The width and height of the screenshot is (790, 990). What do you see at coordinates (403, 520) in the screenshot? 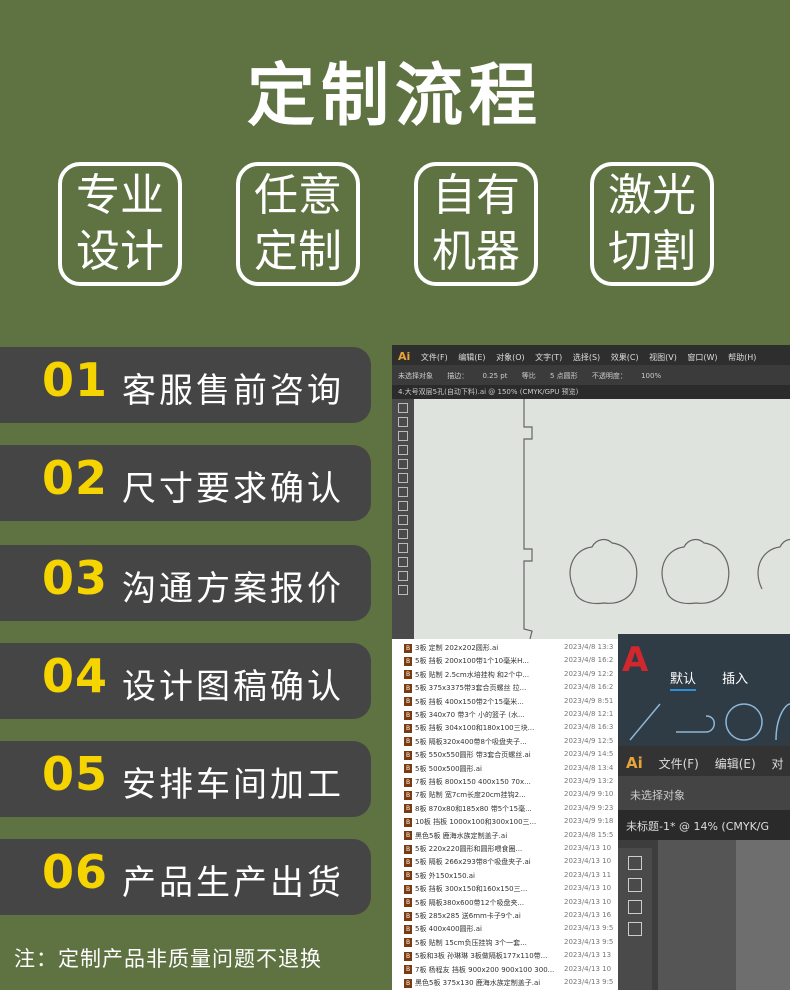
I see `rectangle-tool-icon` at bounding box center [403, 520].